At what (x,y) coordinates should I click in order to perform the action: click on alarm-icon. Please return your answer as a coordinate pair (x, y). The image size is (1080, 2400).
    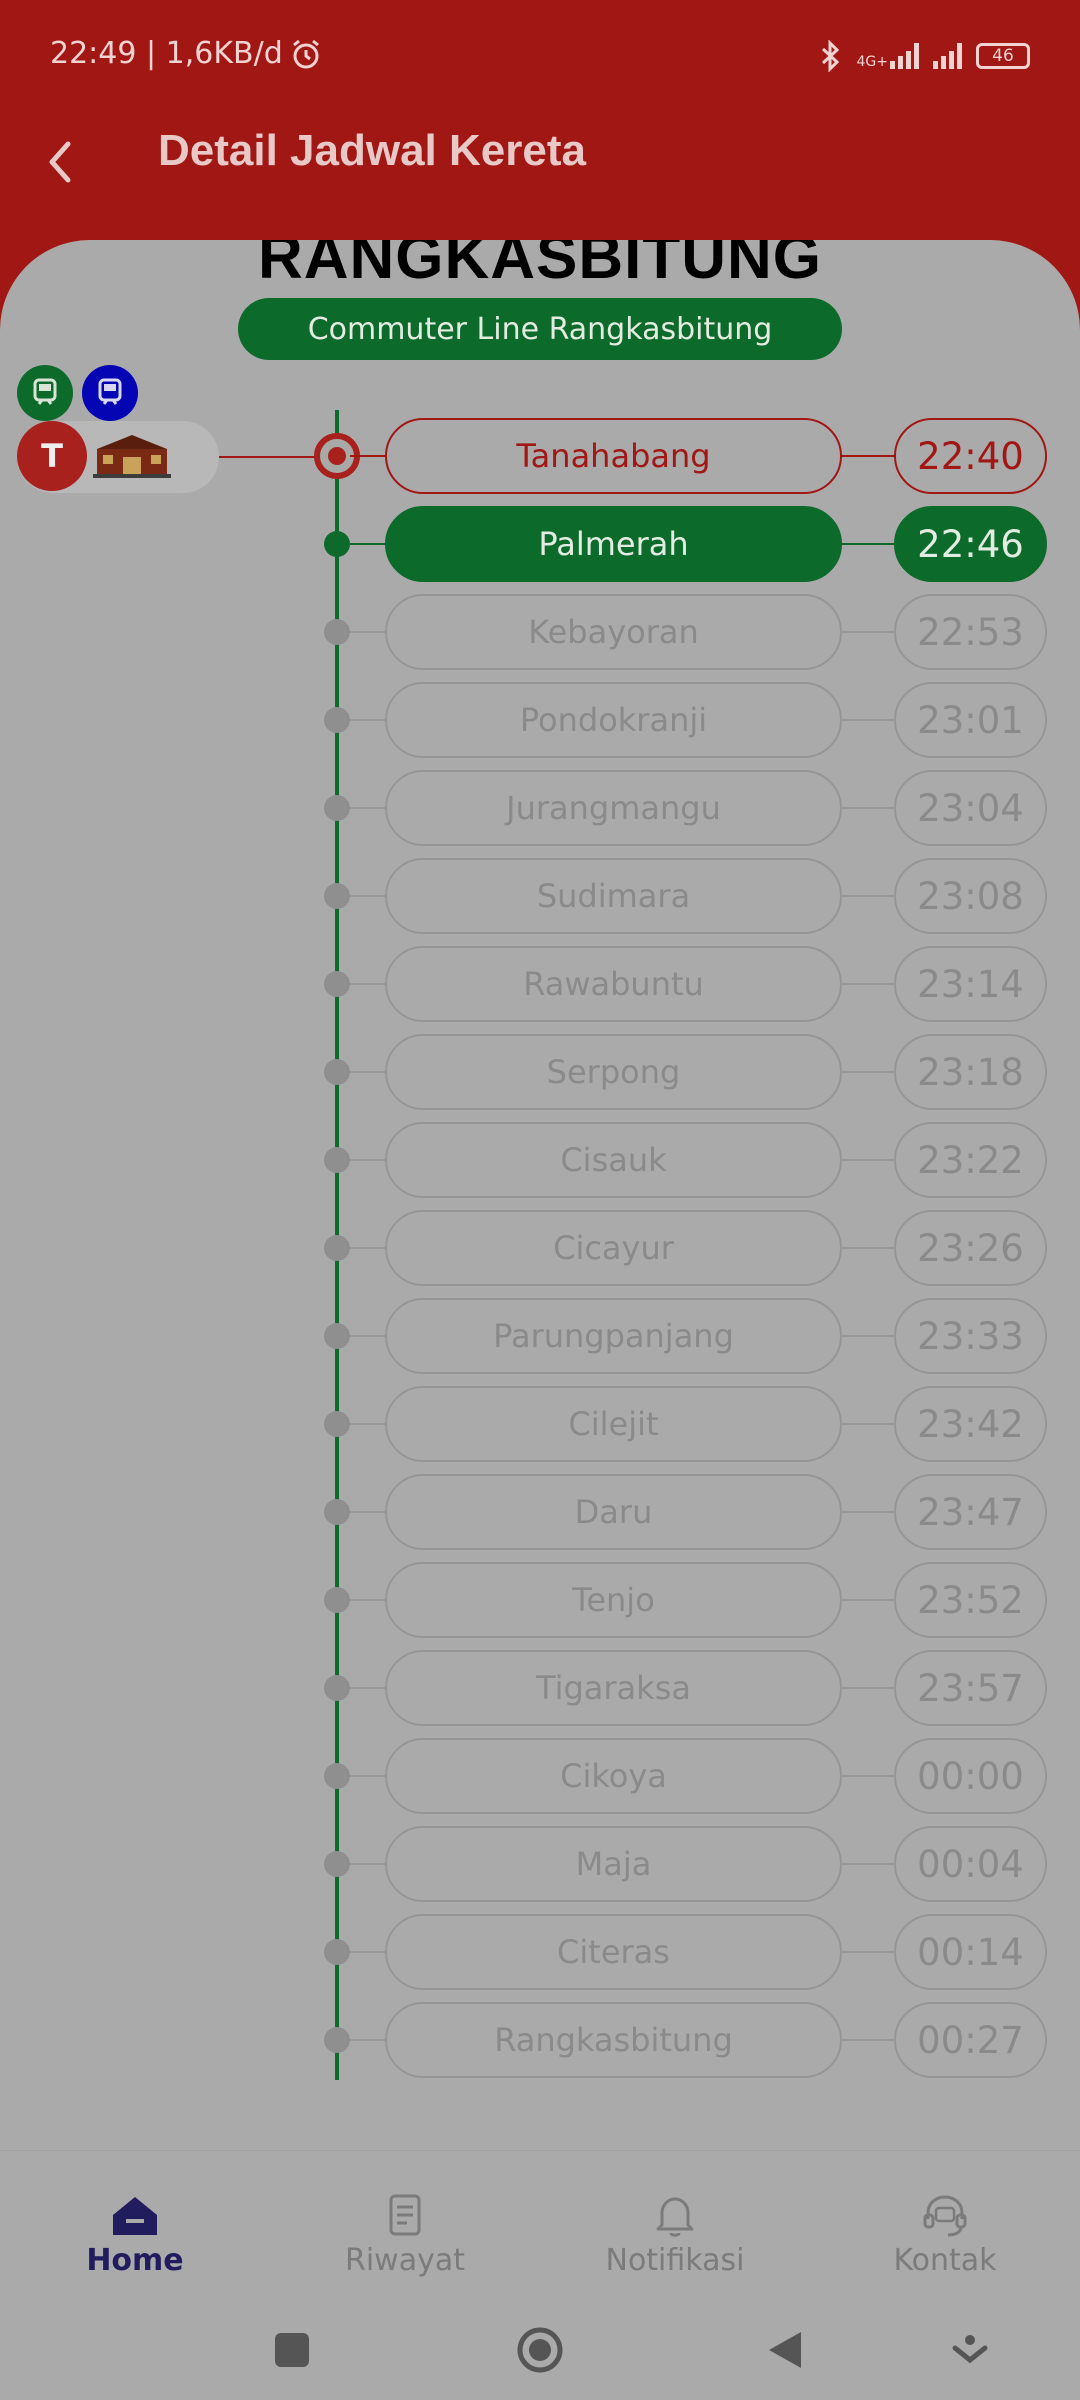
    Looking at the image, I should click on (305, 53).